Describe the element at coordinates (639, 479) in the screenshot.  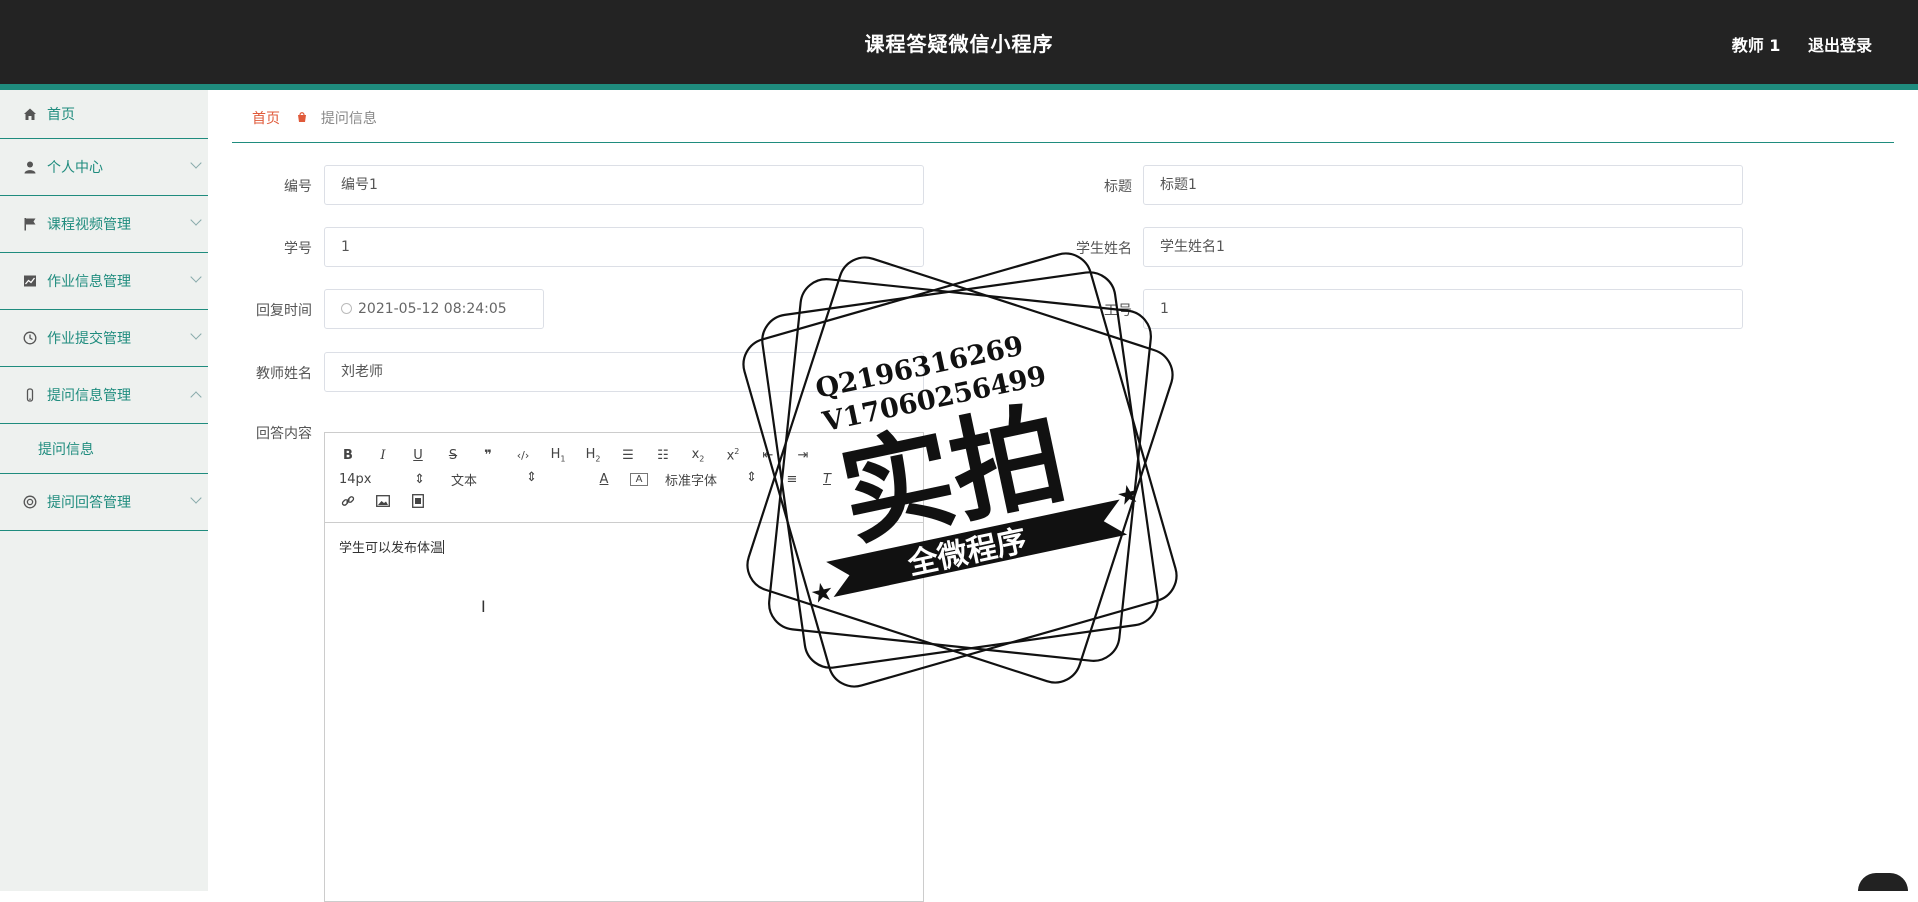
I see `background-color-icon: A` at that location.